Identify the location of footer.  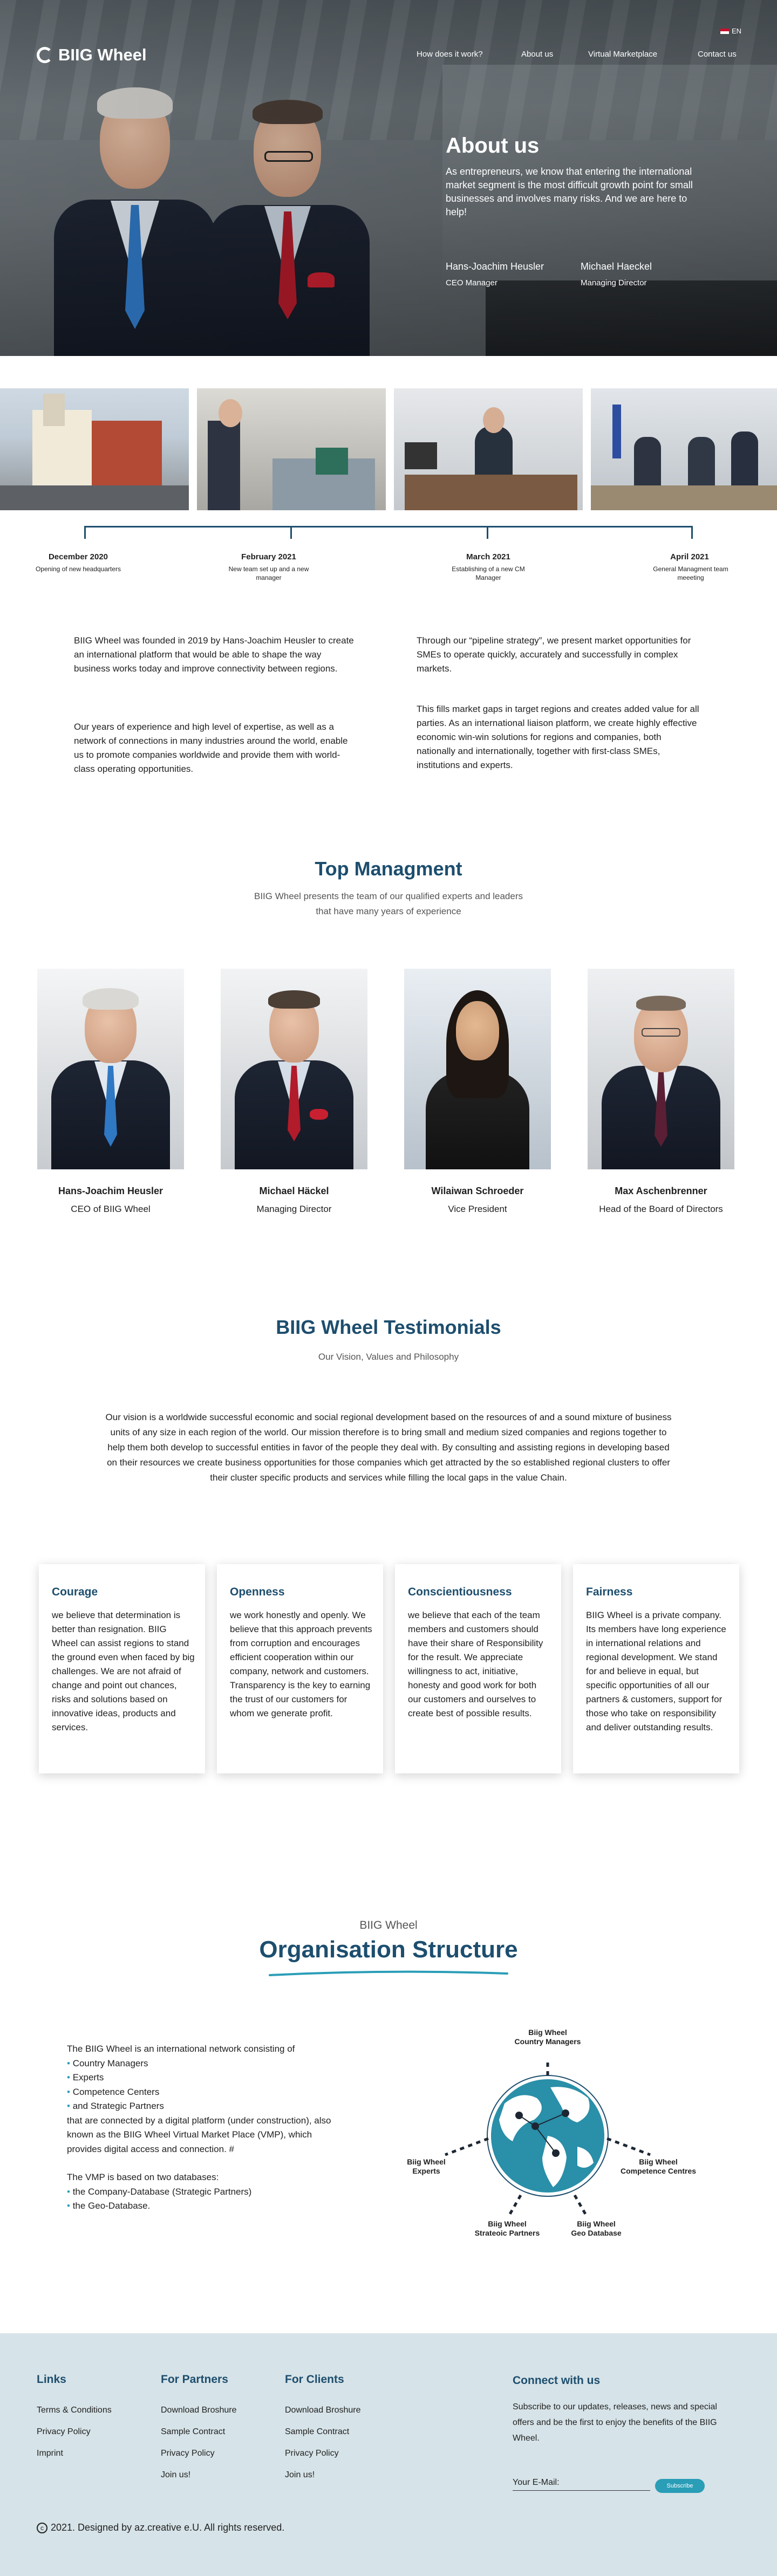
(388, 2454).